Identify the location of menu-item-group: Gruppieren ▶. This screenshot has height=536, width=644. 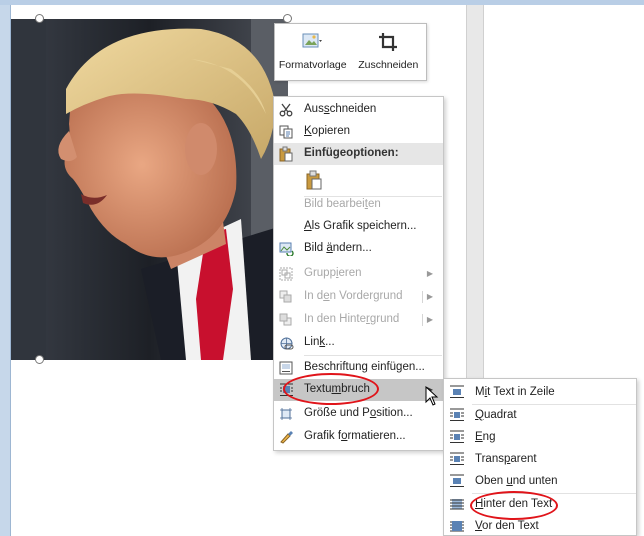
(358, 274).